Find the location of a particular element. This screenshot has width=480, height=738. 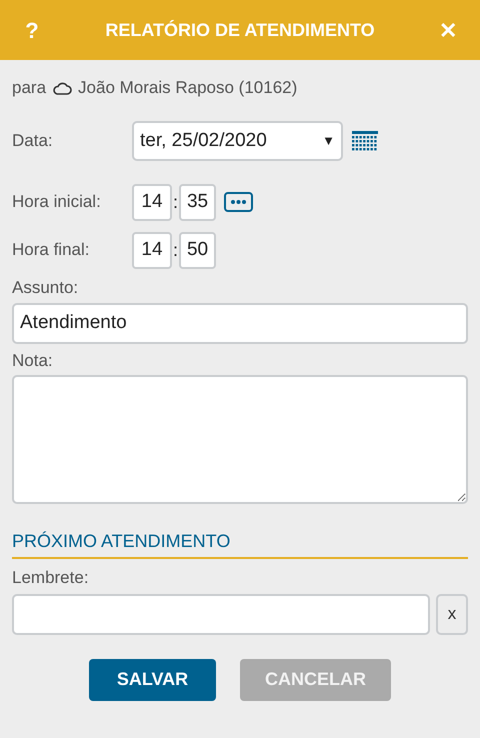

minute-field: 35 is located at coordinates (197, 202).